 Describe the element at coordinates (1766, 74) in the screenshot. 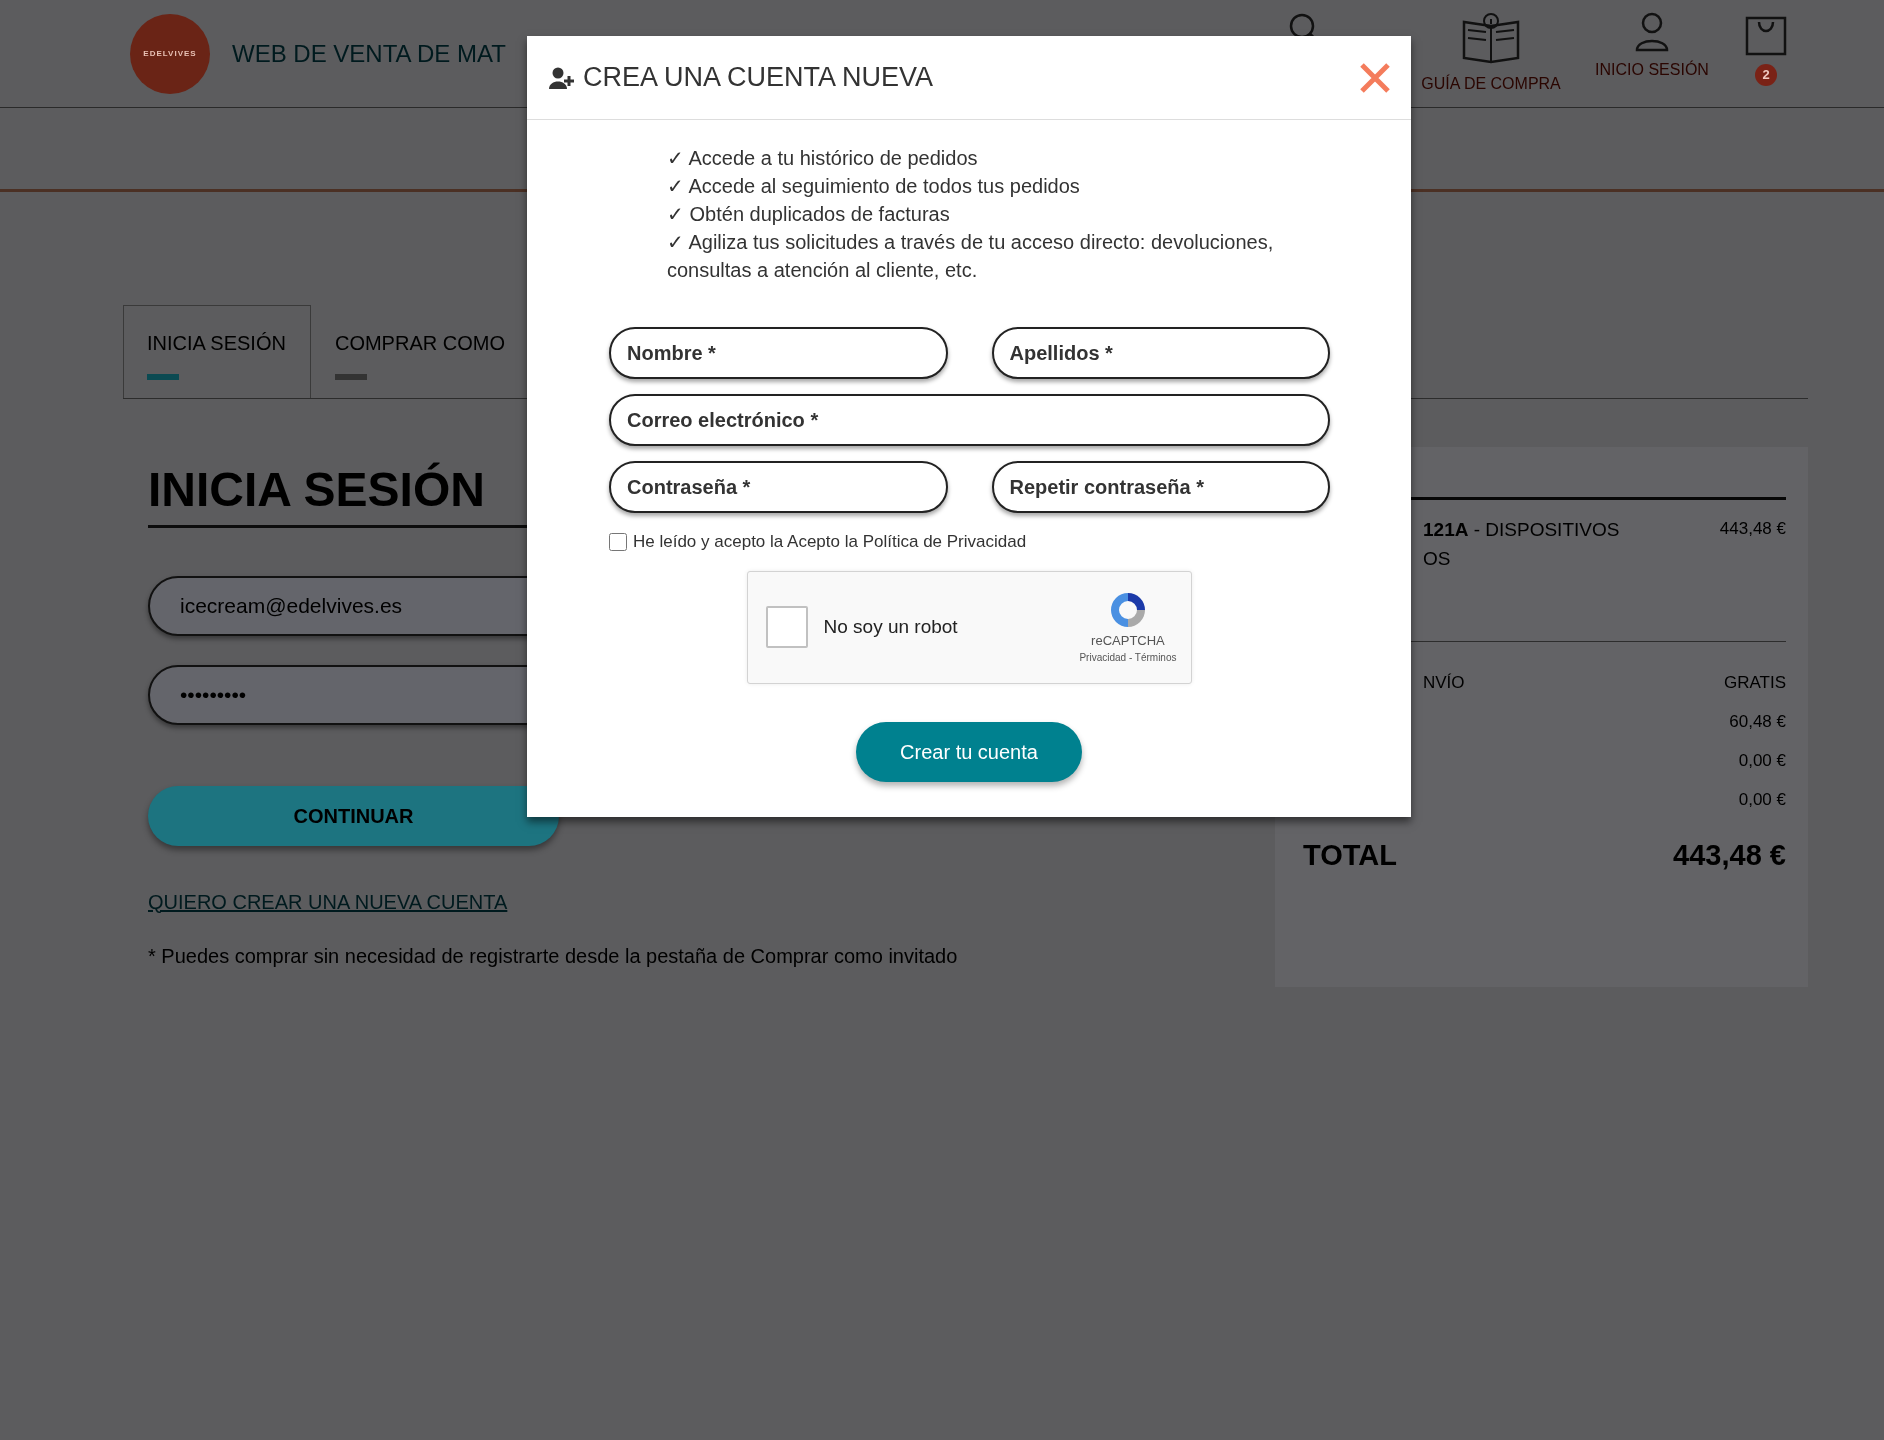

I see `cart-count-badge: 2` at that location.